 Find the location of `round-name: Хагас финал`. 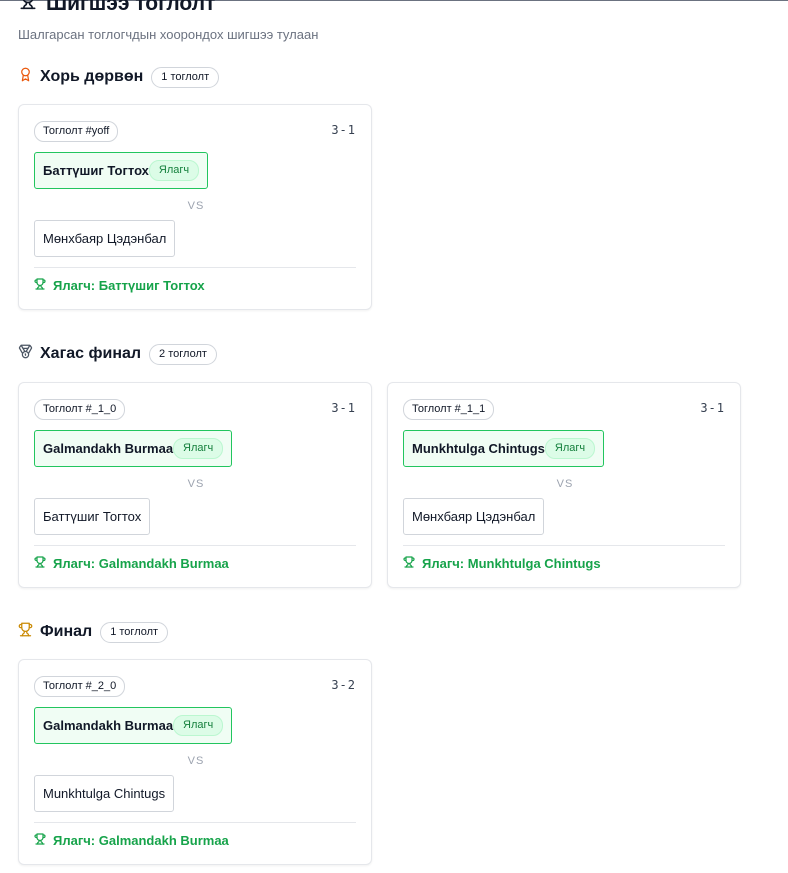

round-name: Хагас финал is located at coordinates (91, 353).